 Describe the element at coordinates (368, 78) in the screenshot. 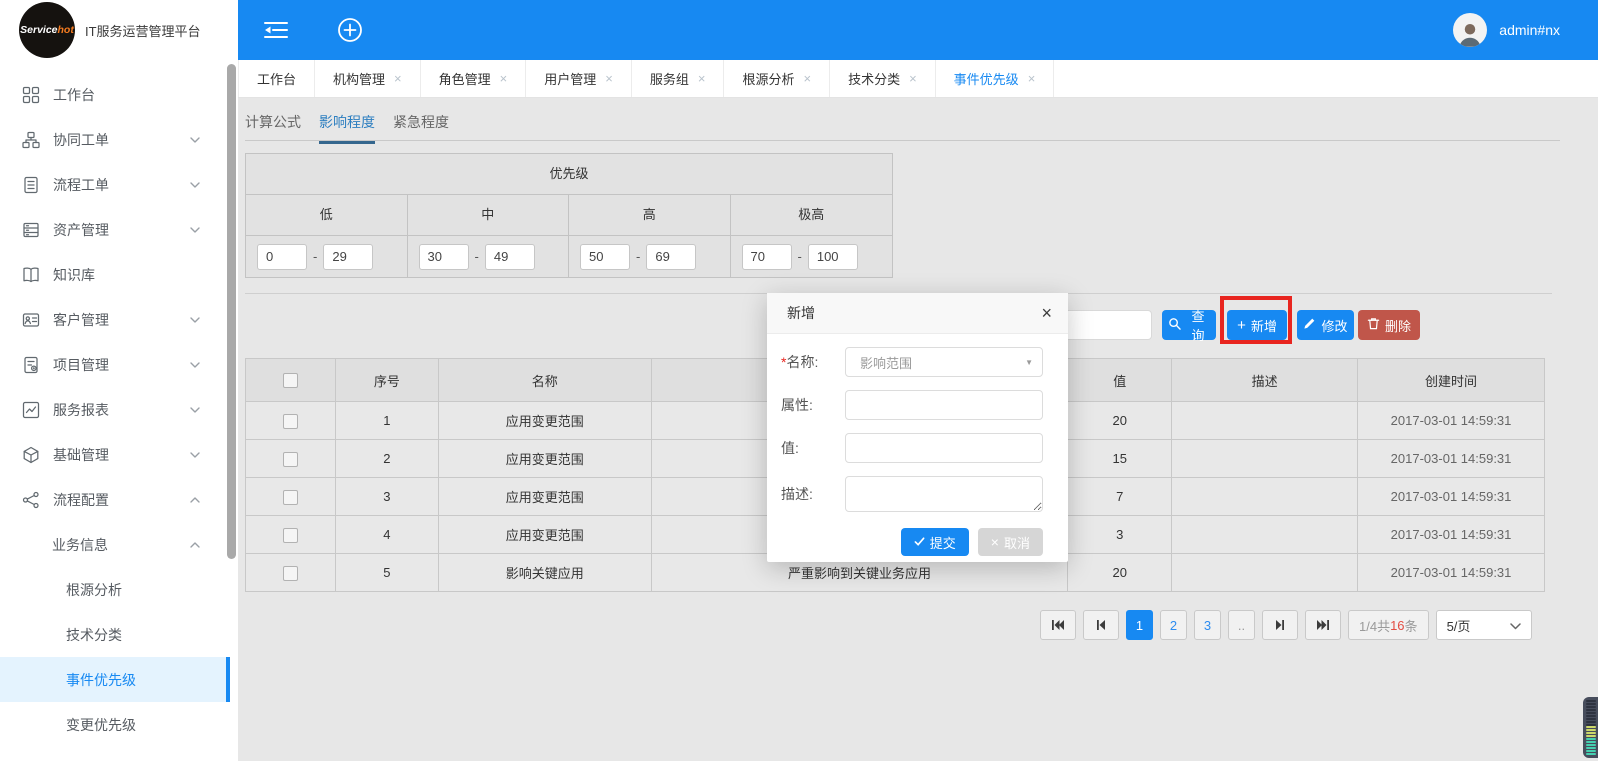

I see `tab-org-management: 机构管理 ×` at that location.